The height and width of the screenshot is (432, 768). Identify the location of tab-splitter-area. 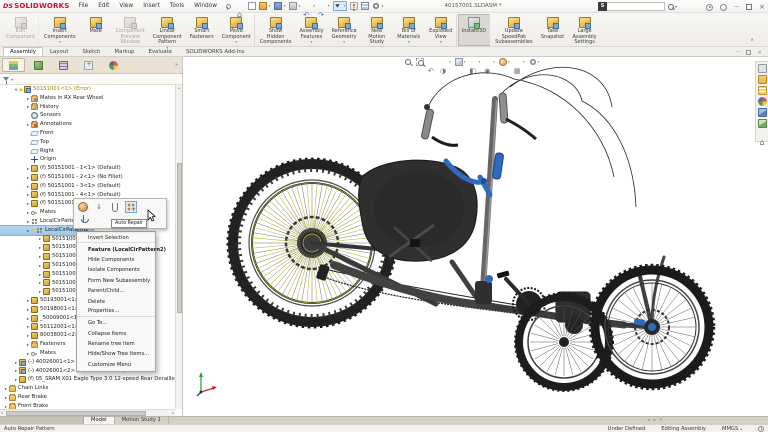
(42, 420).